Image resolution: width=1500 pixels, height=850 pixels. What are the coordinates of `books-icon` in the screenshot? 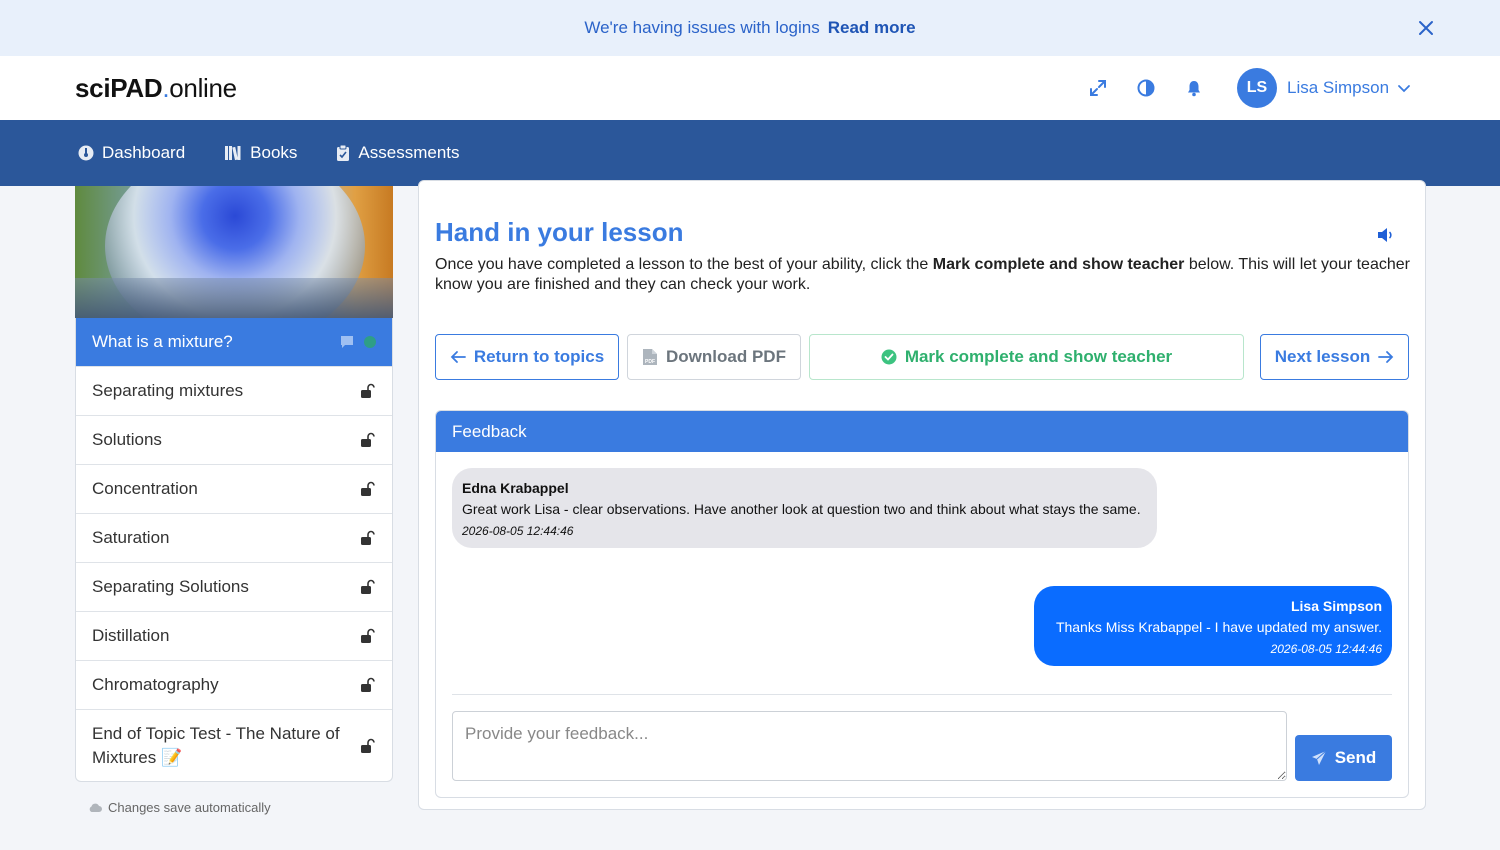 It's located at (233, 153).